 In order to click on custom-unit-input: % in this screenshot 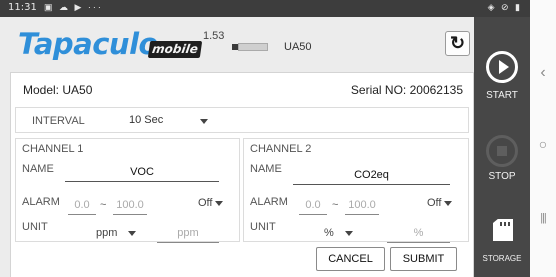, I will do `click(418, 235)`.